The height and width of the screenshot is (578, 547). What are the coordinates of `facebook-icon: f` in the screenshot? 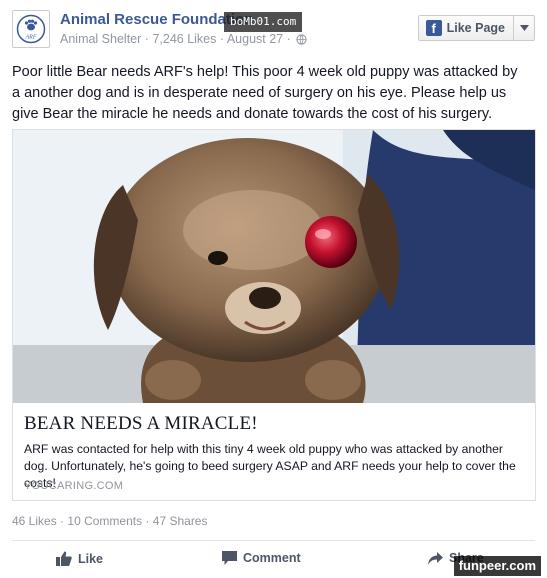 It's located at (433, 28).